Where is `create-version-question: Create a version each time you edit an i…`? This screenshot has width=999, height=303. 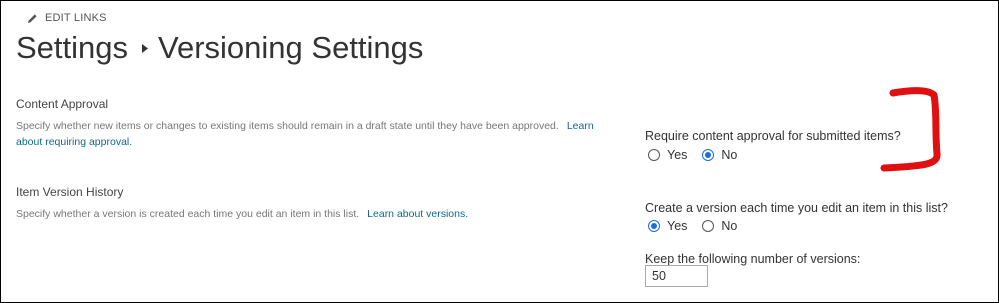
create-version-question: Create a version each time you edit an i… is located at coordinates (796, 208).